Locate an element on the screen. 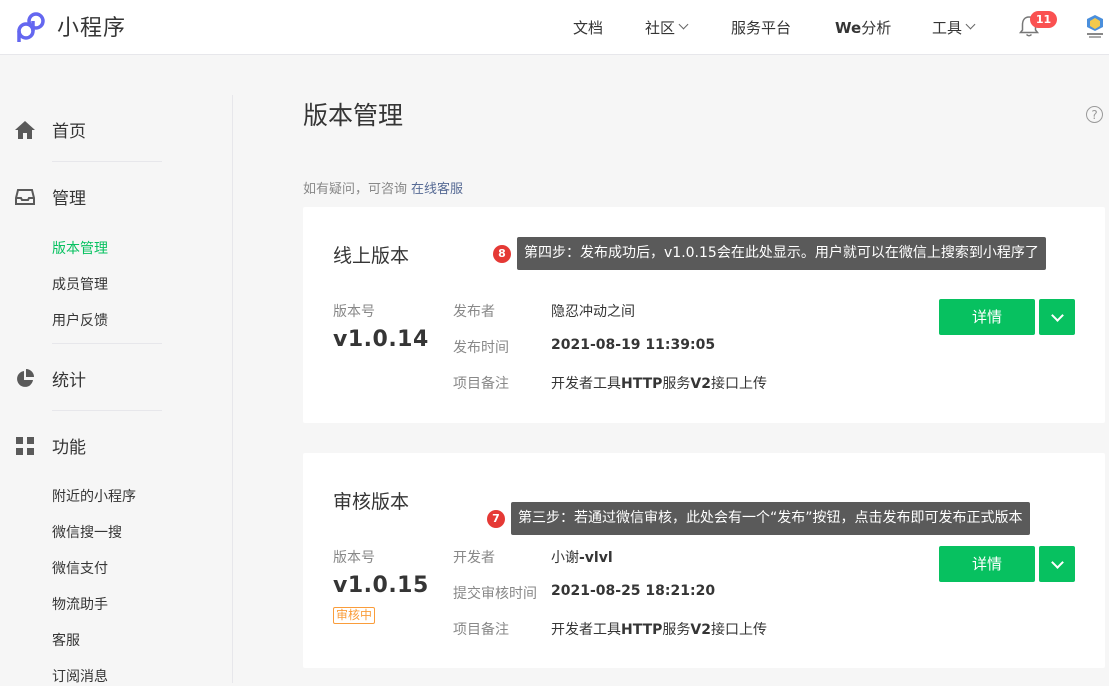 This screenshot has height=686, width=1109. publisher-label: 发布者 is located at coordinates (474, 312).